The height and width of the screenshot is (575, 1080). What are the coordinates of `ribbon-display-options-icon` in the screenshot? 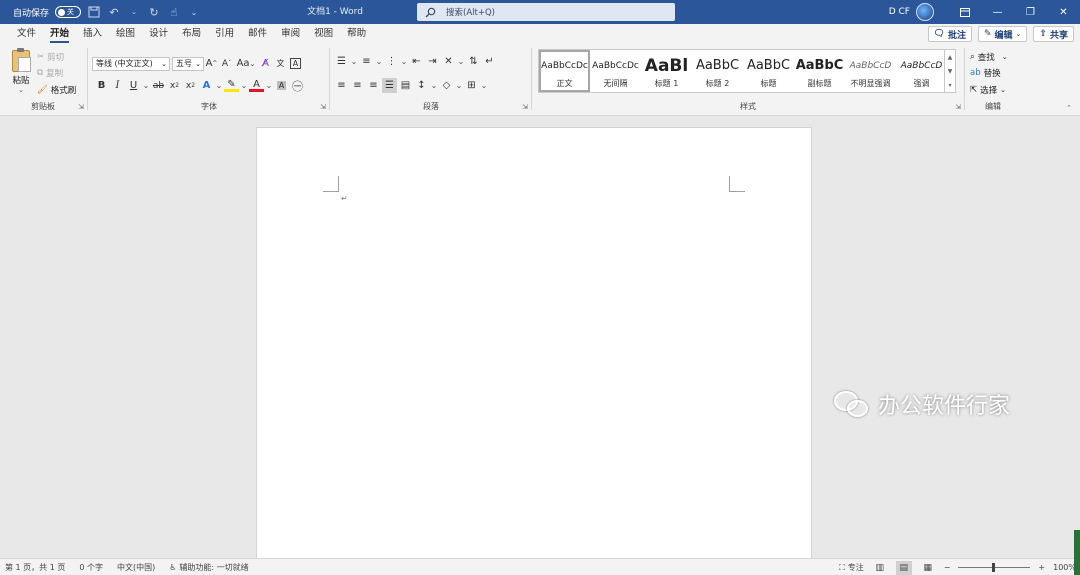 It's located at (964, 12).